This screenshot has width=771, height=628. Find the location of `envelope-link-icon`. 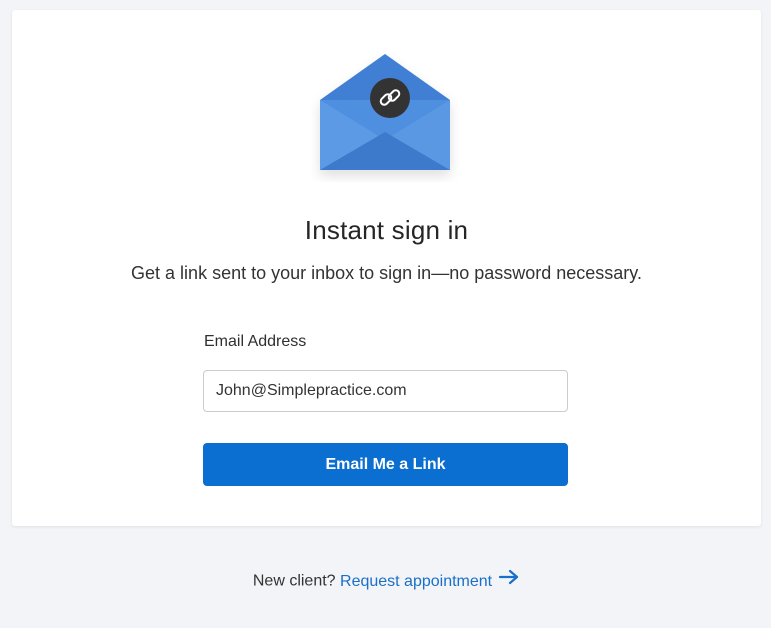

envelope-link-icon is located at coordinates (385, 117).